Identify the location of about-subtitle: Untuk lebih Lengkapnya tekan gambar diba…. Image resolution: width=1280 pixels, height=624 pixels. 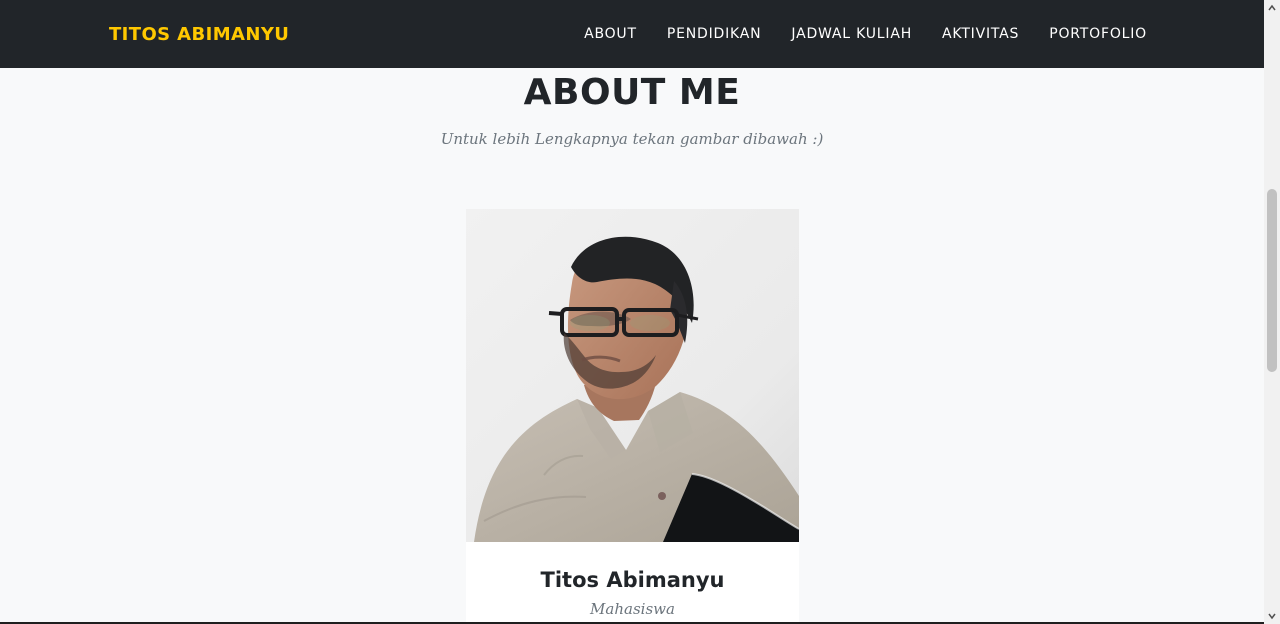
(632, 139).